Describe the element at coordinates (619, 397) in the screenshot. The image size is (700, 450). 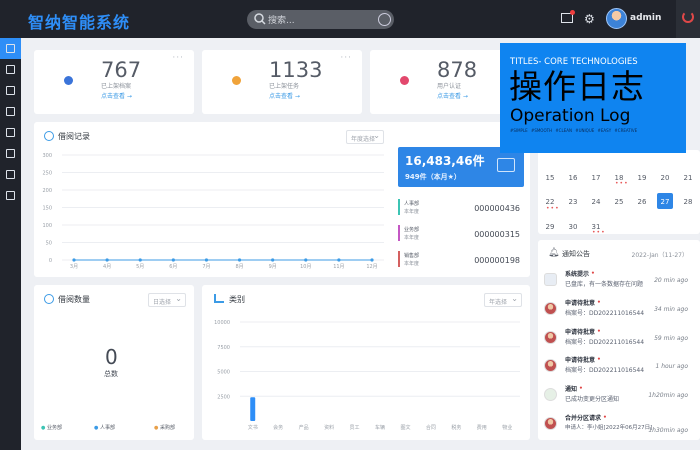
I see `list-item: 通知 • 已成功变更分区通知 1h20min ago` at that location.